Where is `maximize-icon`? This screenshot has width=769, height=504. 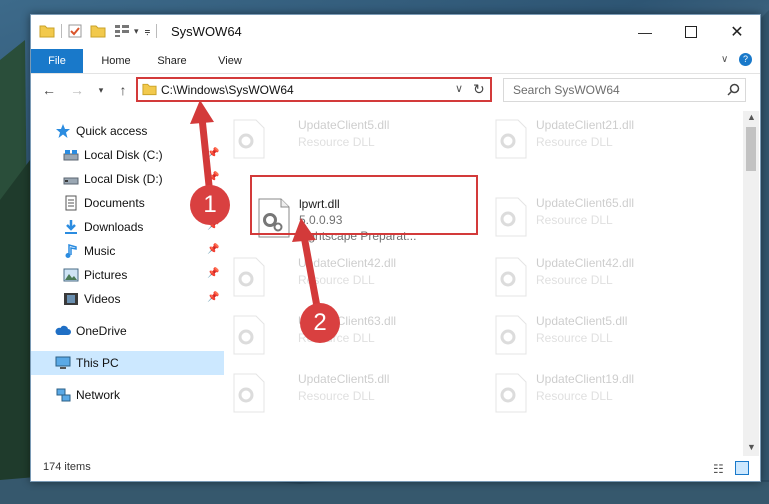 maximize-icon is located at coordinates (691, 32).